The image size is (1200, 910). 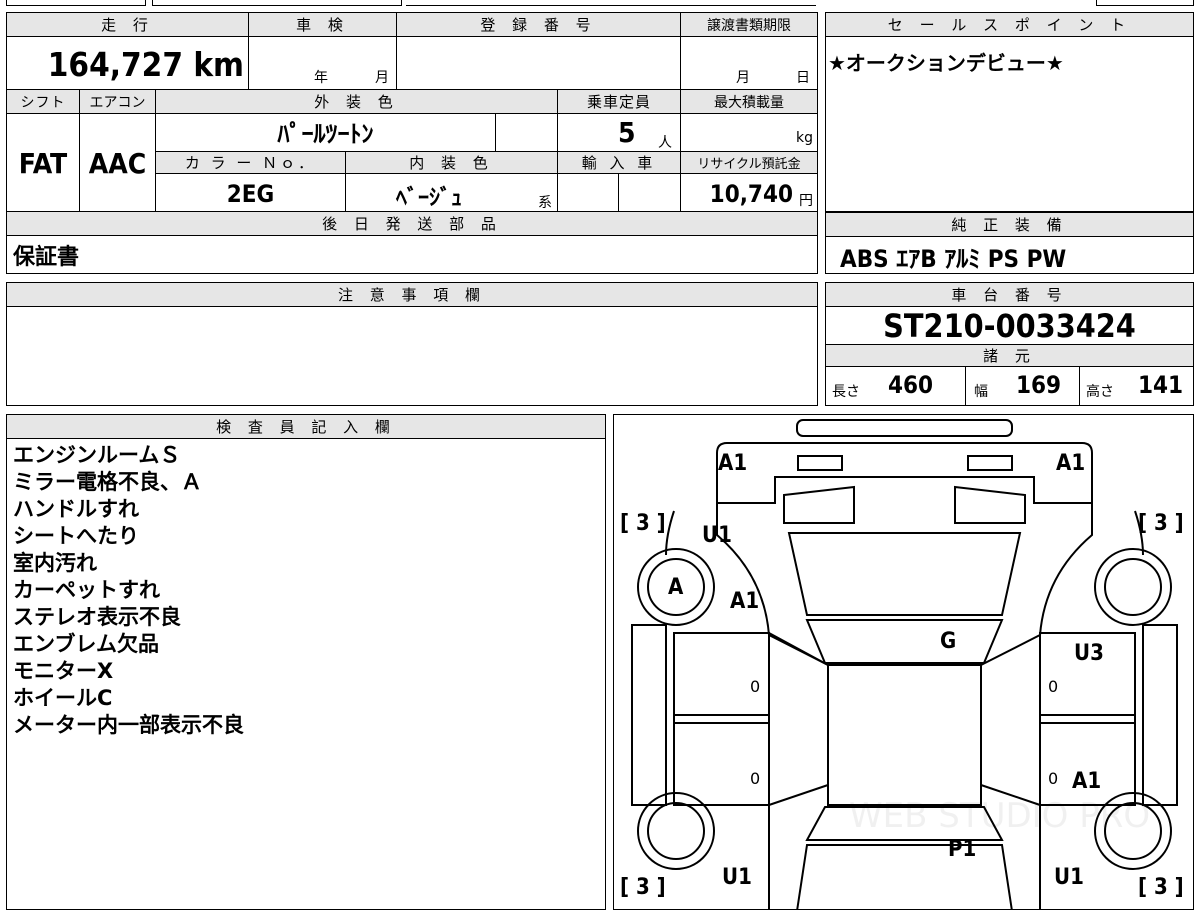 I want to click on note-line: カーペットすれ, so click(x=86, y=590).